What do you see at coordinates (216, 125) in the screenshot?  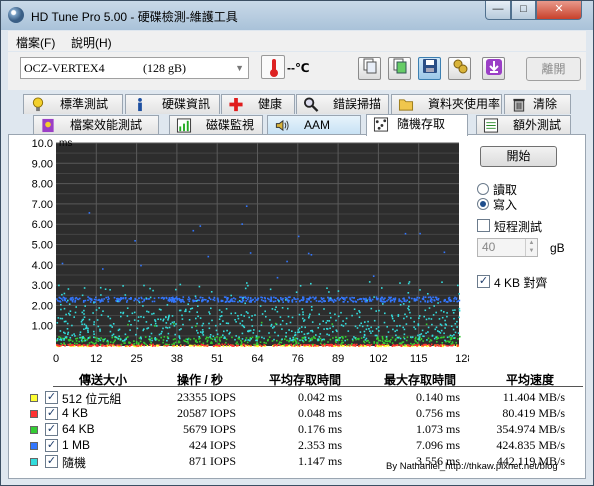 I see `tab-disk-monitor: 磁碟監視` at bounding box center [216, 125].